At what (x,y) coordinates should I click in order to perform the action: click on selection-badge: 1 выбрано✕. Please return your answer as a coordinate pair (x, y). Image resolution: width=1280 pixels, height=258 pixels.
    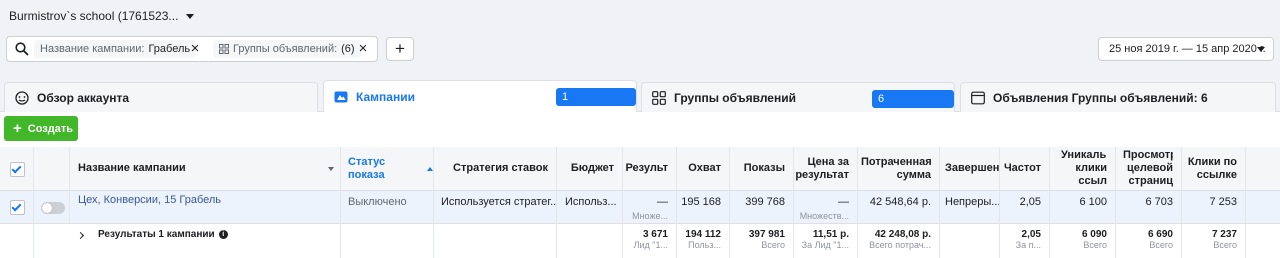
    Looking at the image, I should click on (596, 105).